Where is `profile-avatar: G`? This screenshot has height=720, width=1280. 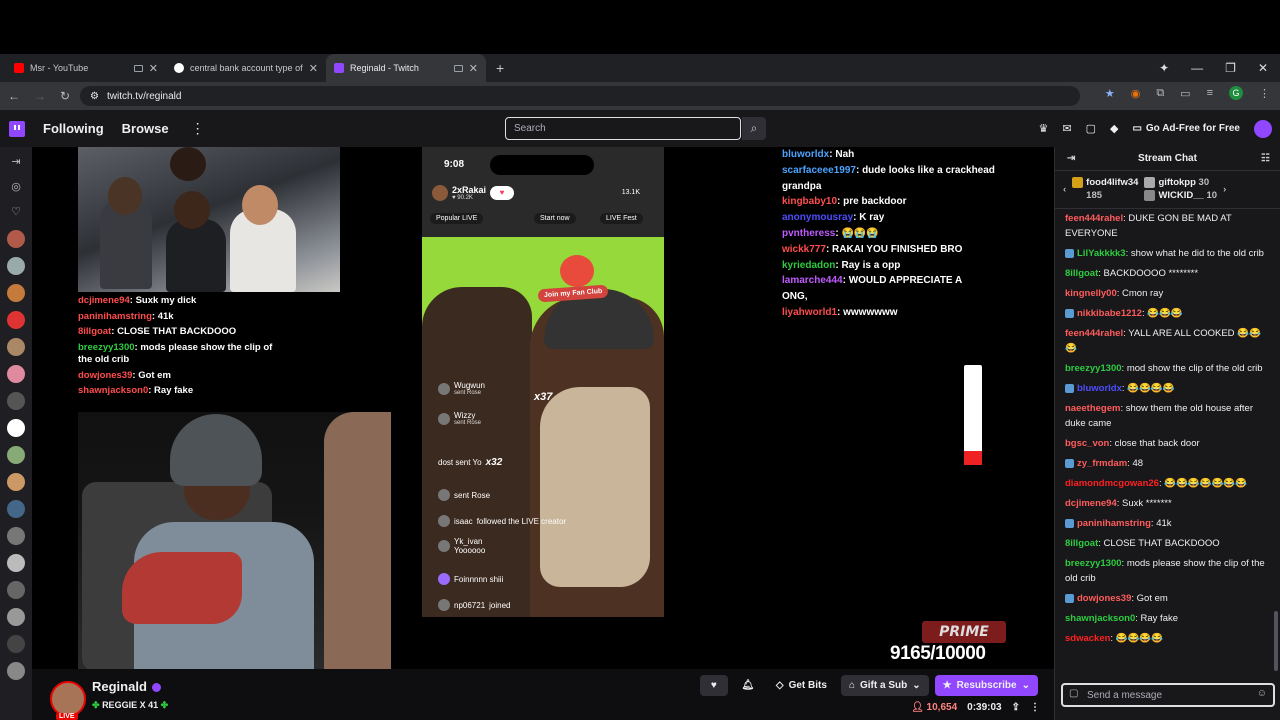 profile-avatar: G is located at coordinates (1236, 93).